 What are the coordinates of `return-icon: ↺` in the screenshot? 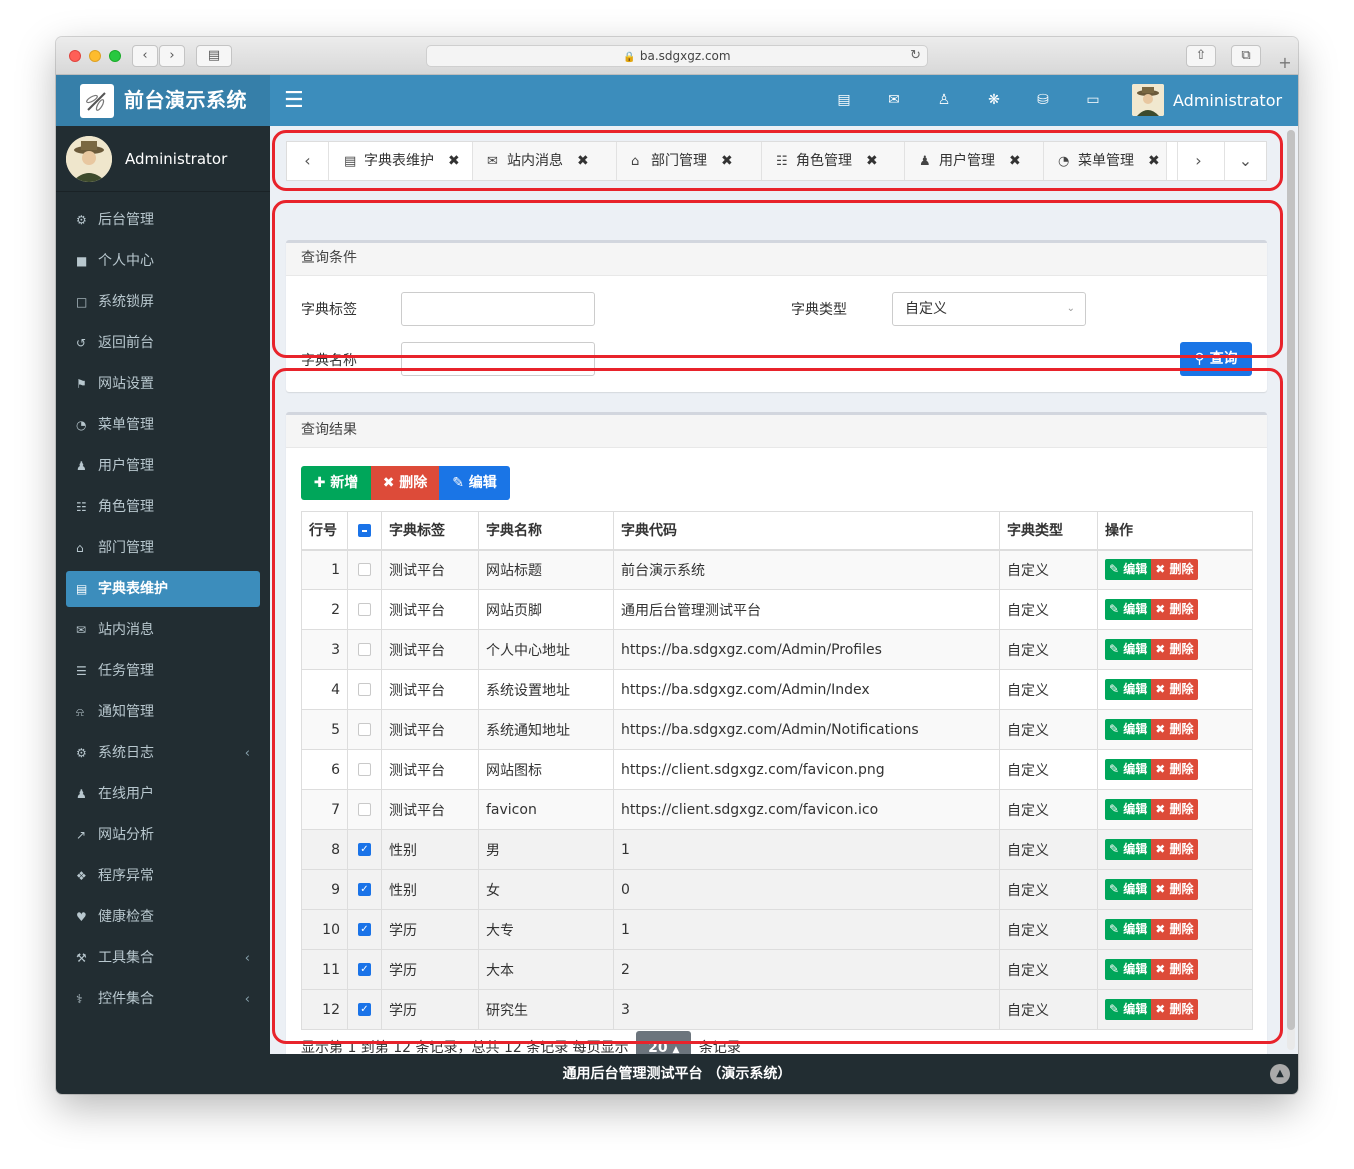 It's located at (81, 343).